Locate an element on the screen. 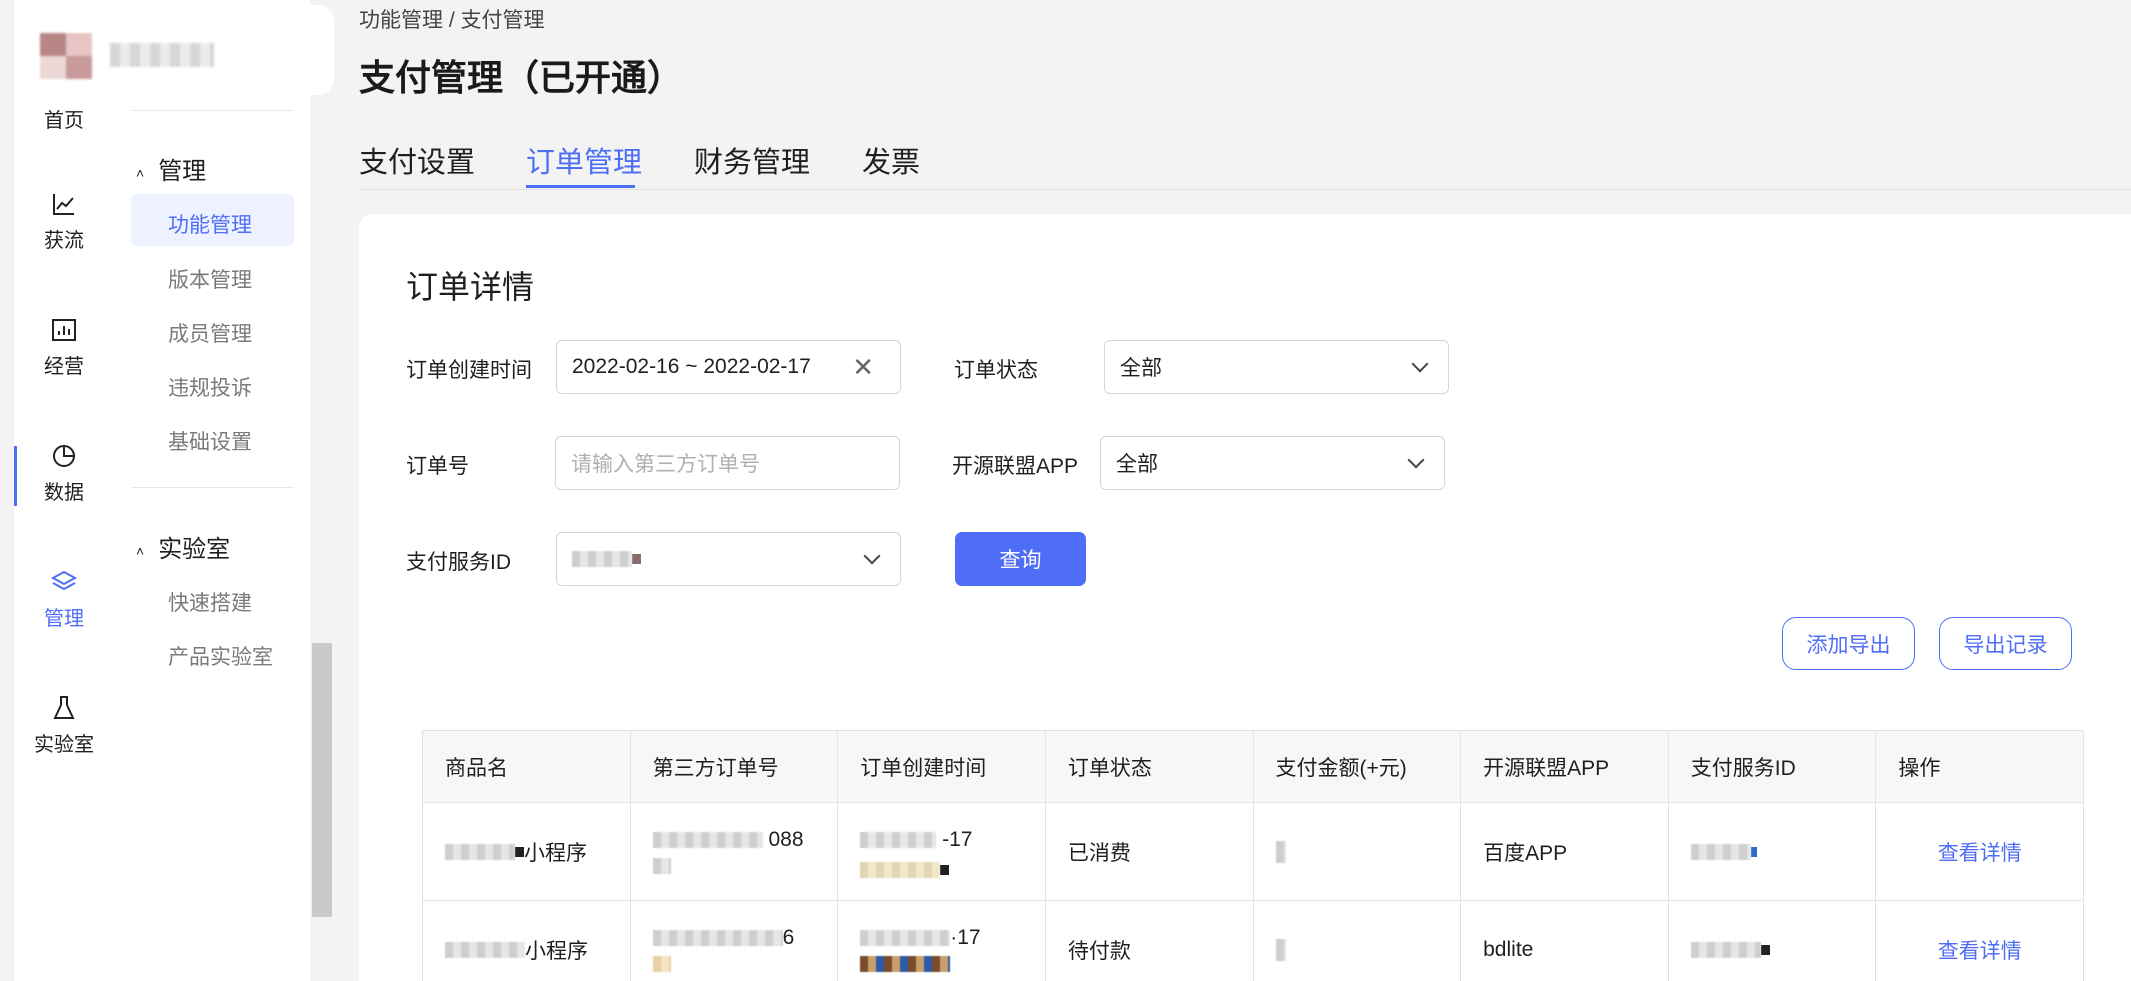 The image size is (2131, 981). menu-section-manage: ˄ 管理 is located at coordinates (171, 168).